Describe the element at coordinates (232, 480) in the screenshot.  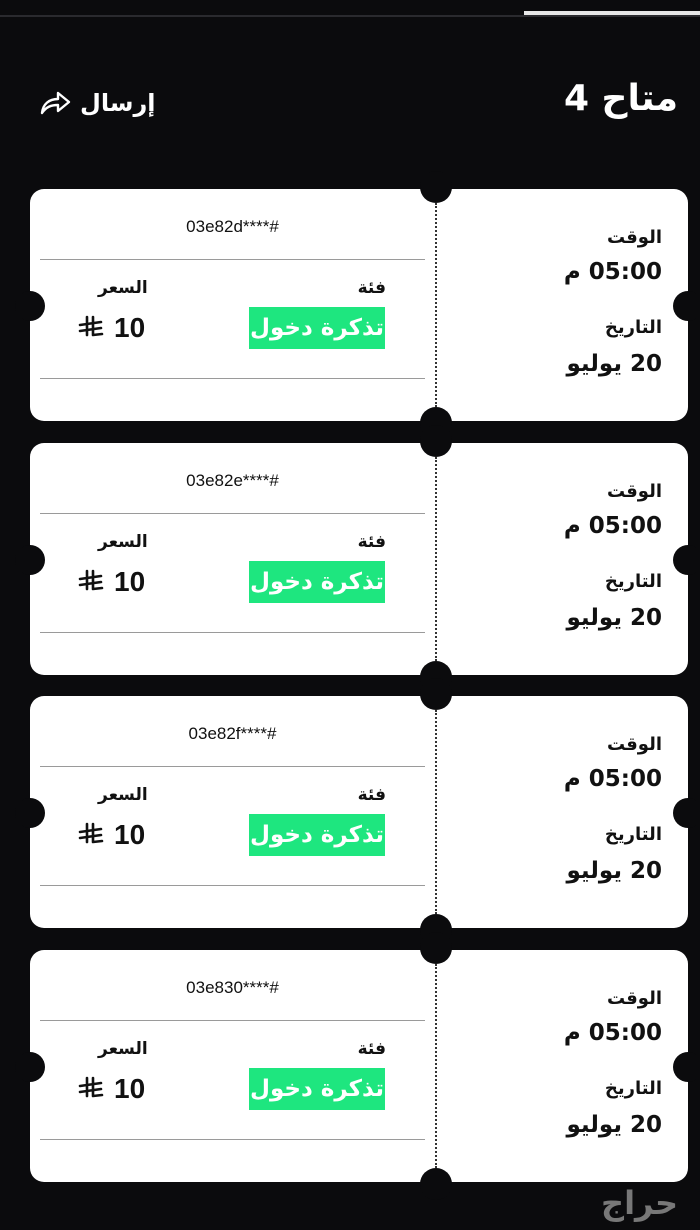
I see `ticket-code: 03e82e****#` at that location.